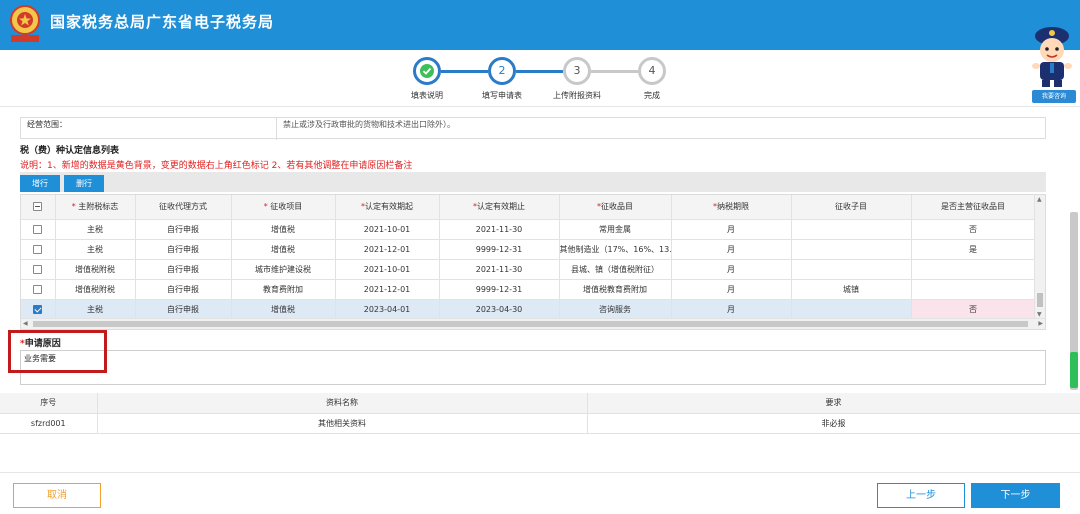  What do you see at coordinates (533, 128) in the screenshot?
I see `business-scope-row: 经营范围： 禁止或涉及行政审批的货物和技术进出口除外）。` at bounding box center [533, 128].